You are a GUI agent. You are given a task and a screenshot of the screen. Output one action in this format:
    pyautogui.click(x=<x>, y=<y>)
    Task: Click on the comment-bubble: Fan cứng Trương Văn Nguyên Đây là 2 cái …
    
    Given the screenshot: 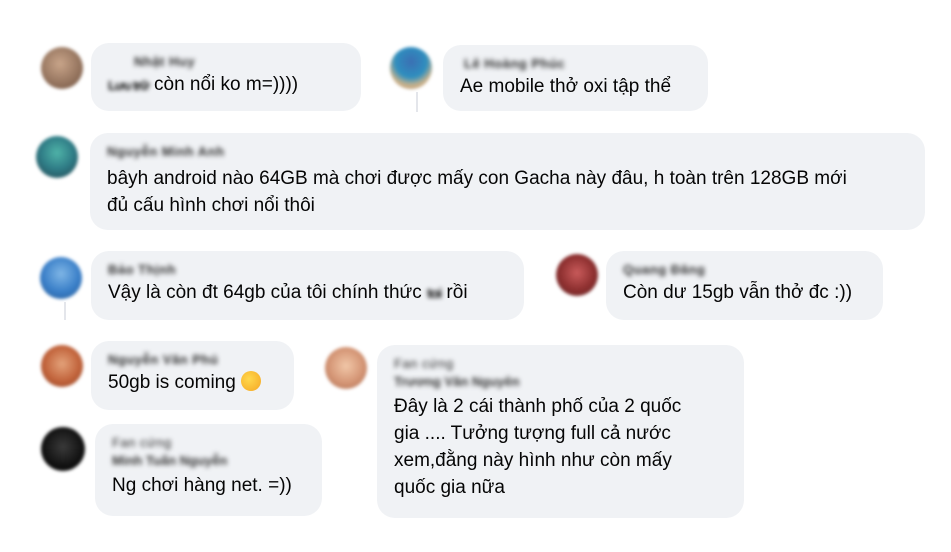 What is the action you would take?
    pyautogui.click(x=560, y=431)
    